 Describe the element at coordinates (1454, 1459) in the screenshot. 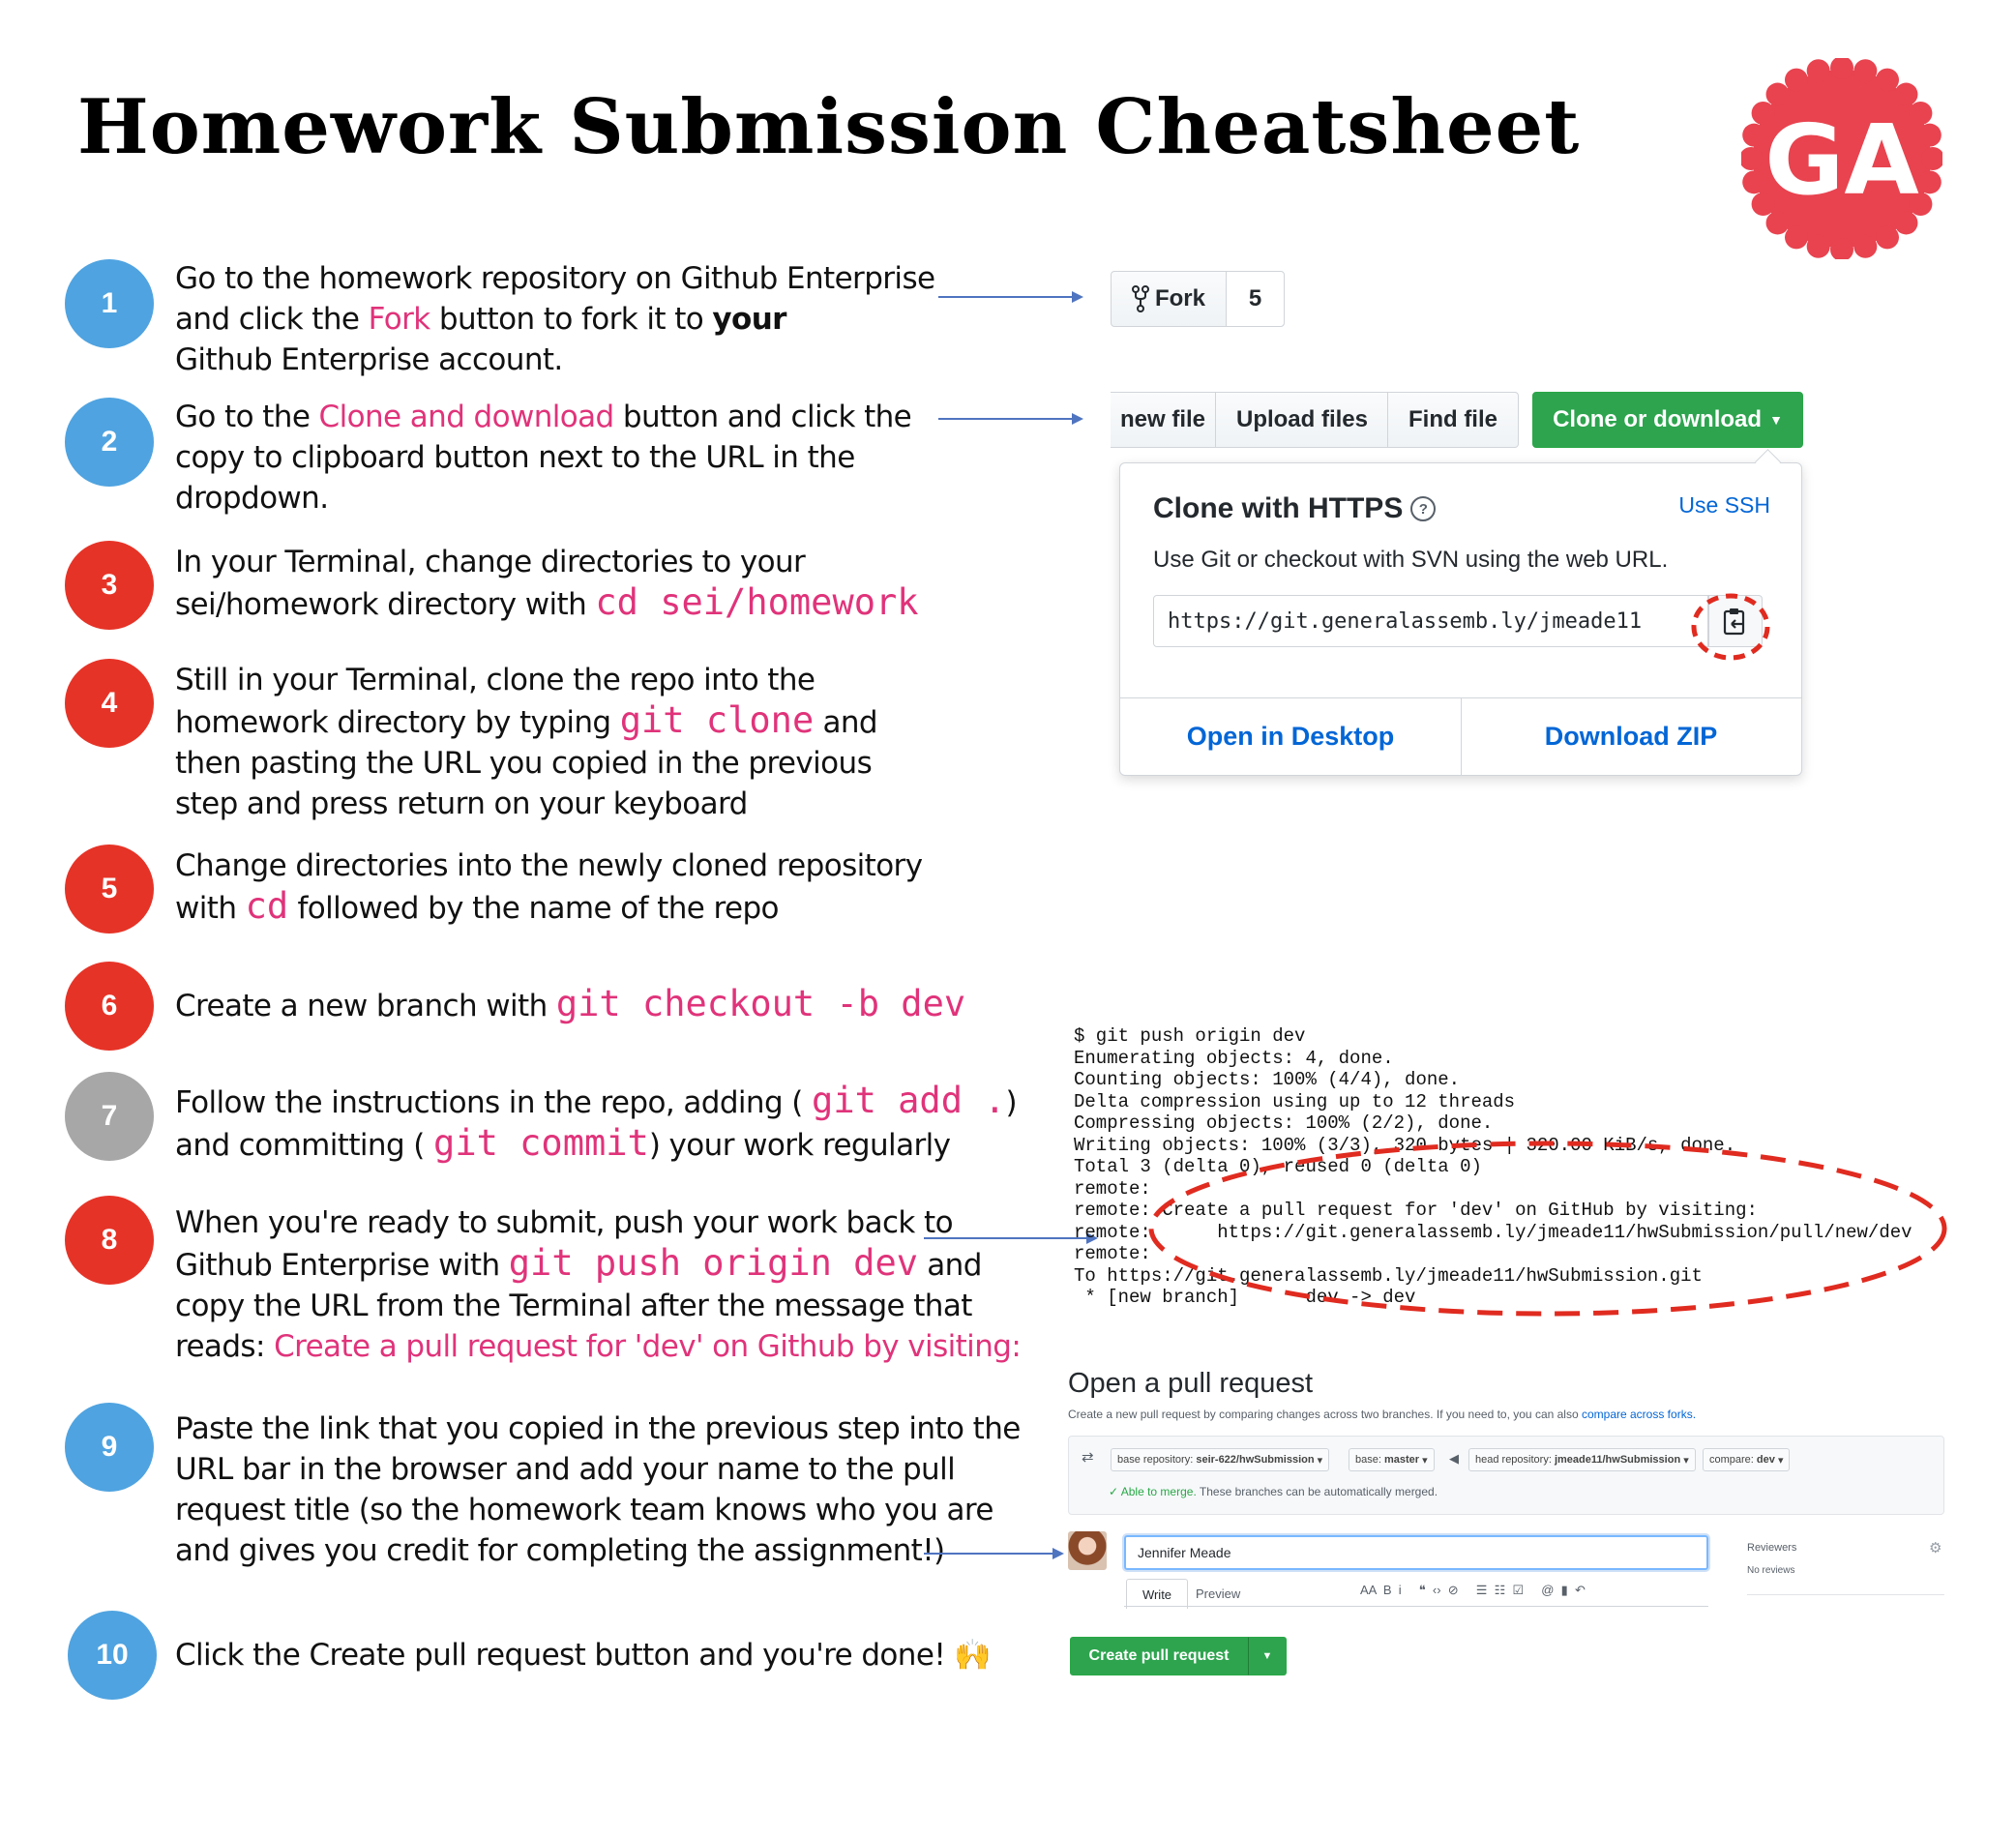

I see `arrow-left-icon: ◀` at that location.